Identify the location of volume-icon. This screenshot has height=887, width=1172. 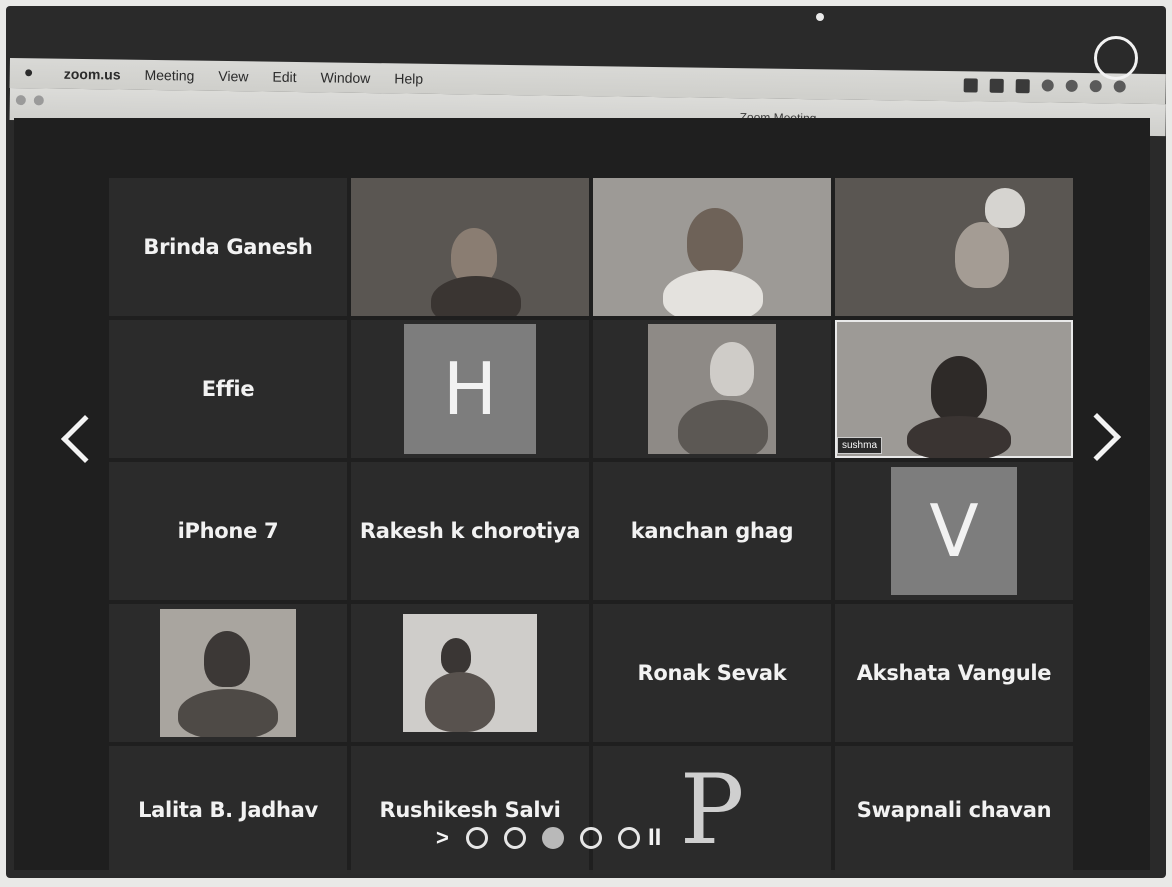
(1119, 86).